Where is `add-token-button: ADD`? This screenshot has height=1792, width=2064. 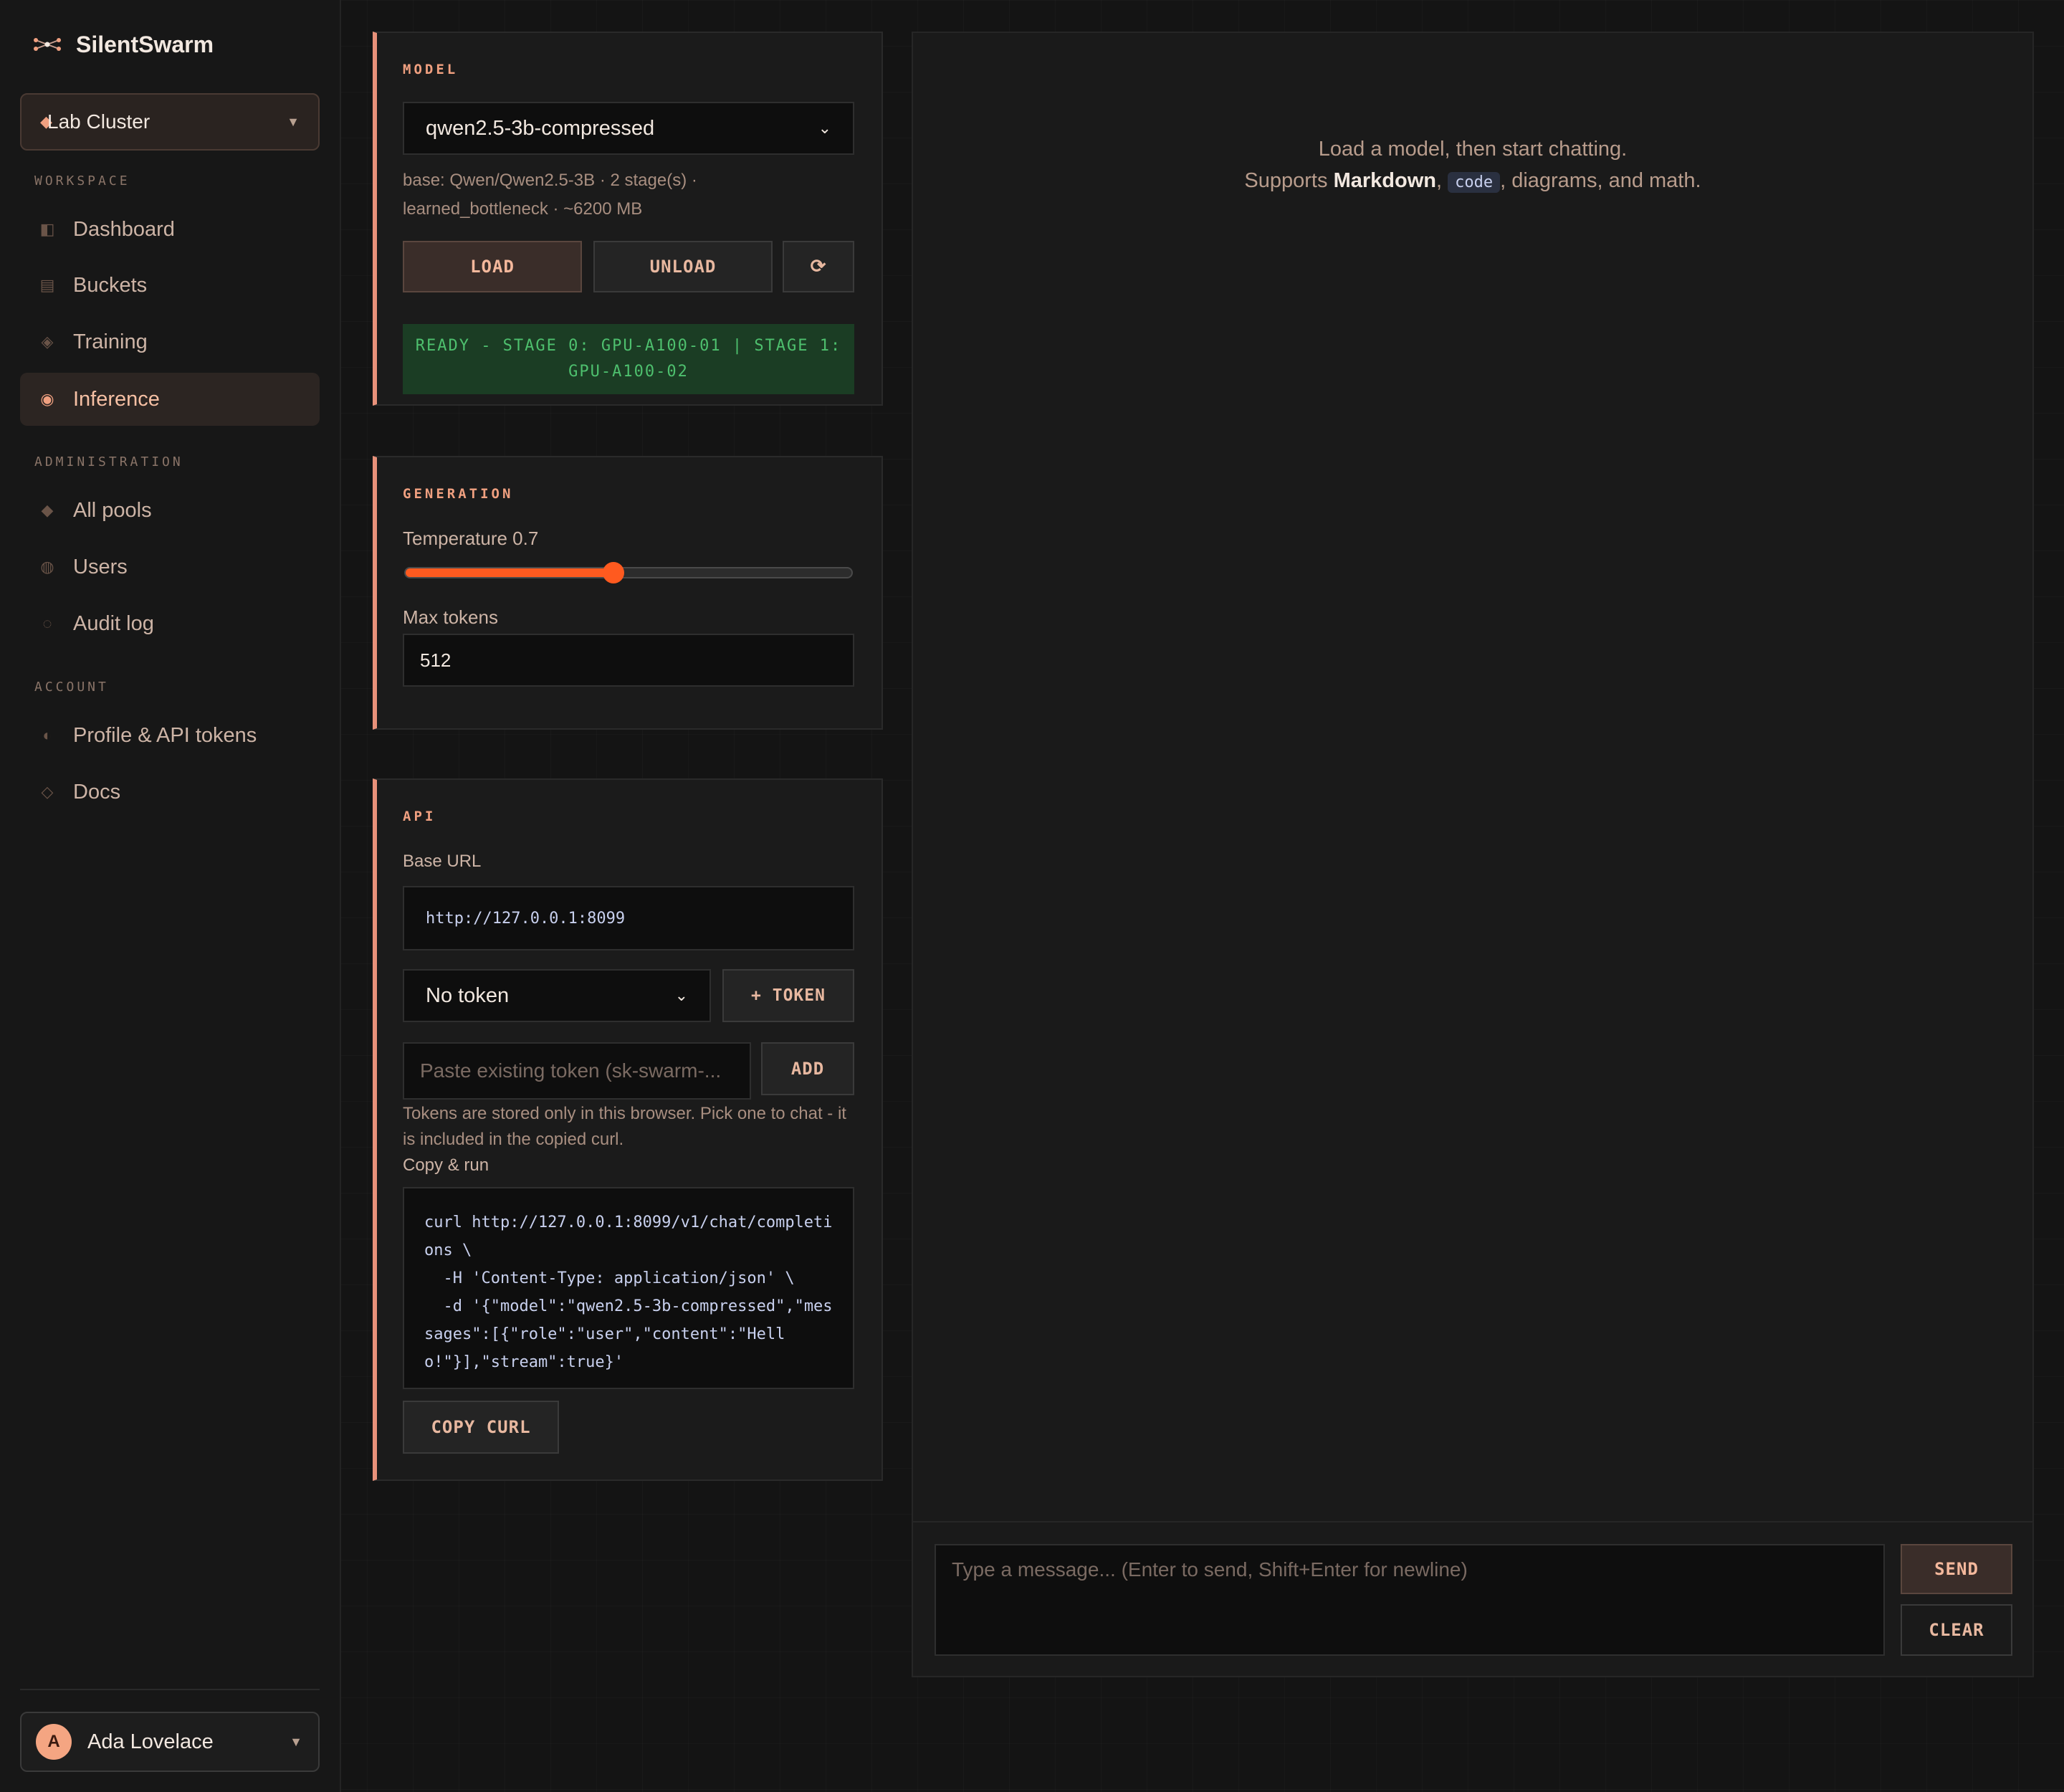 add-token-button: ADD is located at coordinates (807, 1068).